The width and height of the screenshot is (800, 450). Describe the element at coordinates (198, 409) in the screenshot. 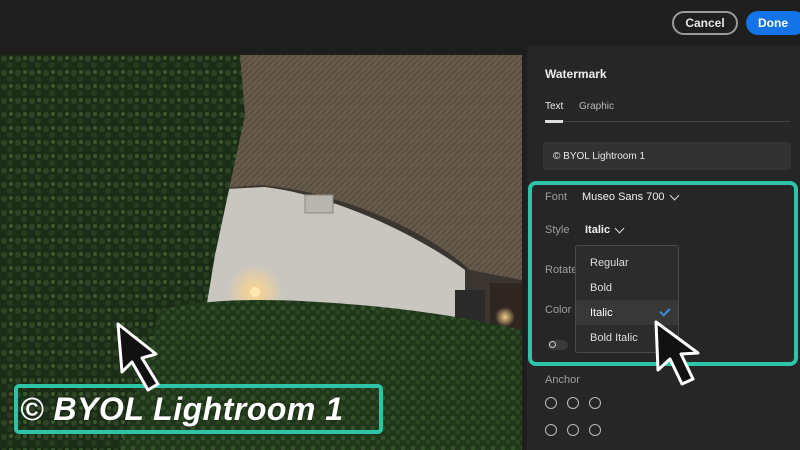

I see `watermark-highlight-box` at that location.